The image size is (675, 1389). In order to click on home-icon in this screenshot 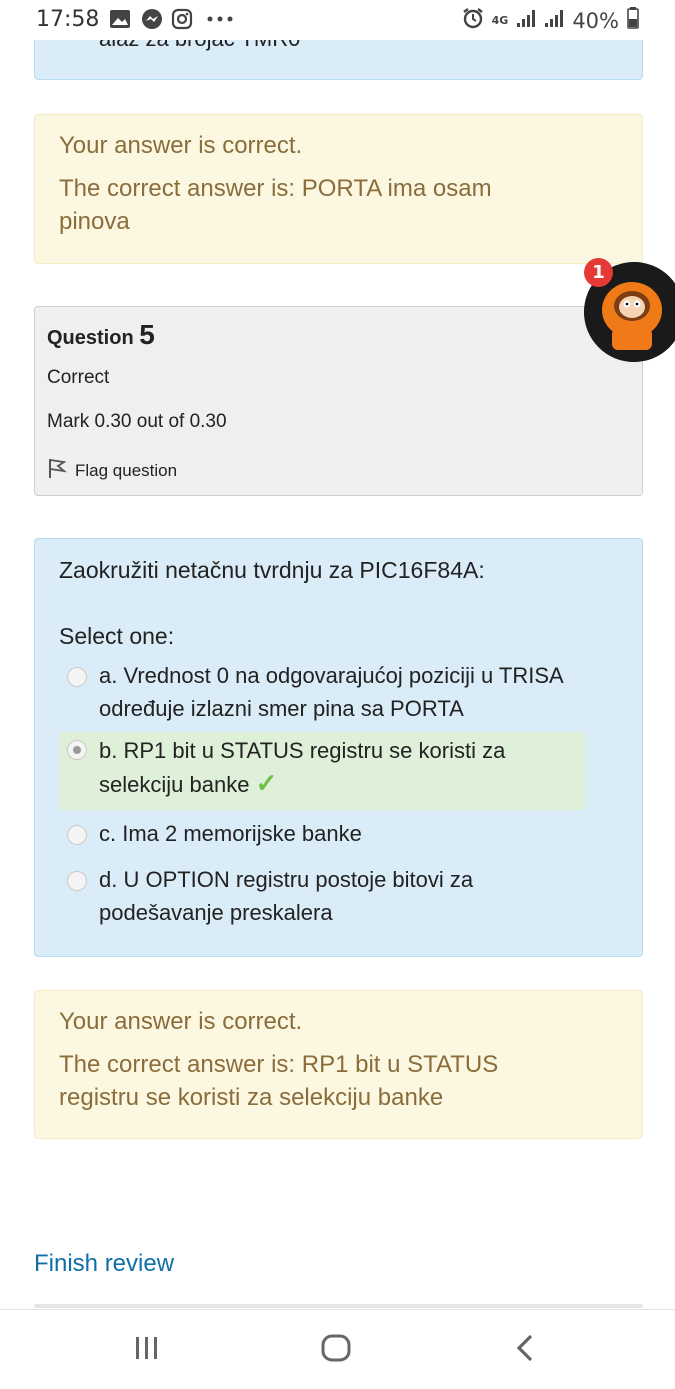, I will do `click(336, 1350)`.